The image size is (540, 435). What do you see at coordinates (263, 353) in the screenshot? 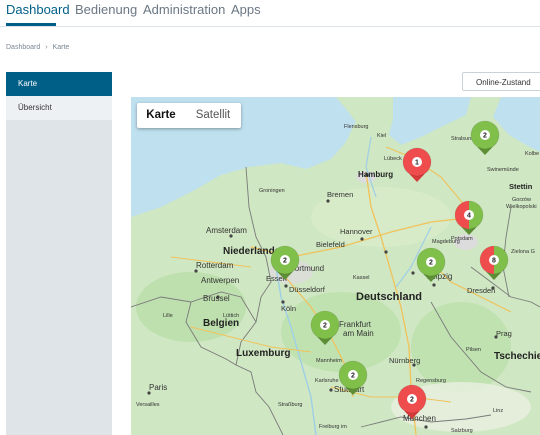
I see `map-label-luxemburg: Luxemburg` at bounding box center [263, 353].